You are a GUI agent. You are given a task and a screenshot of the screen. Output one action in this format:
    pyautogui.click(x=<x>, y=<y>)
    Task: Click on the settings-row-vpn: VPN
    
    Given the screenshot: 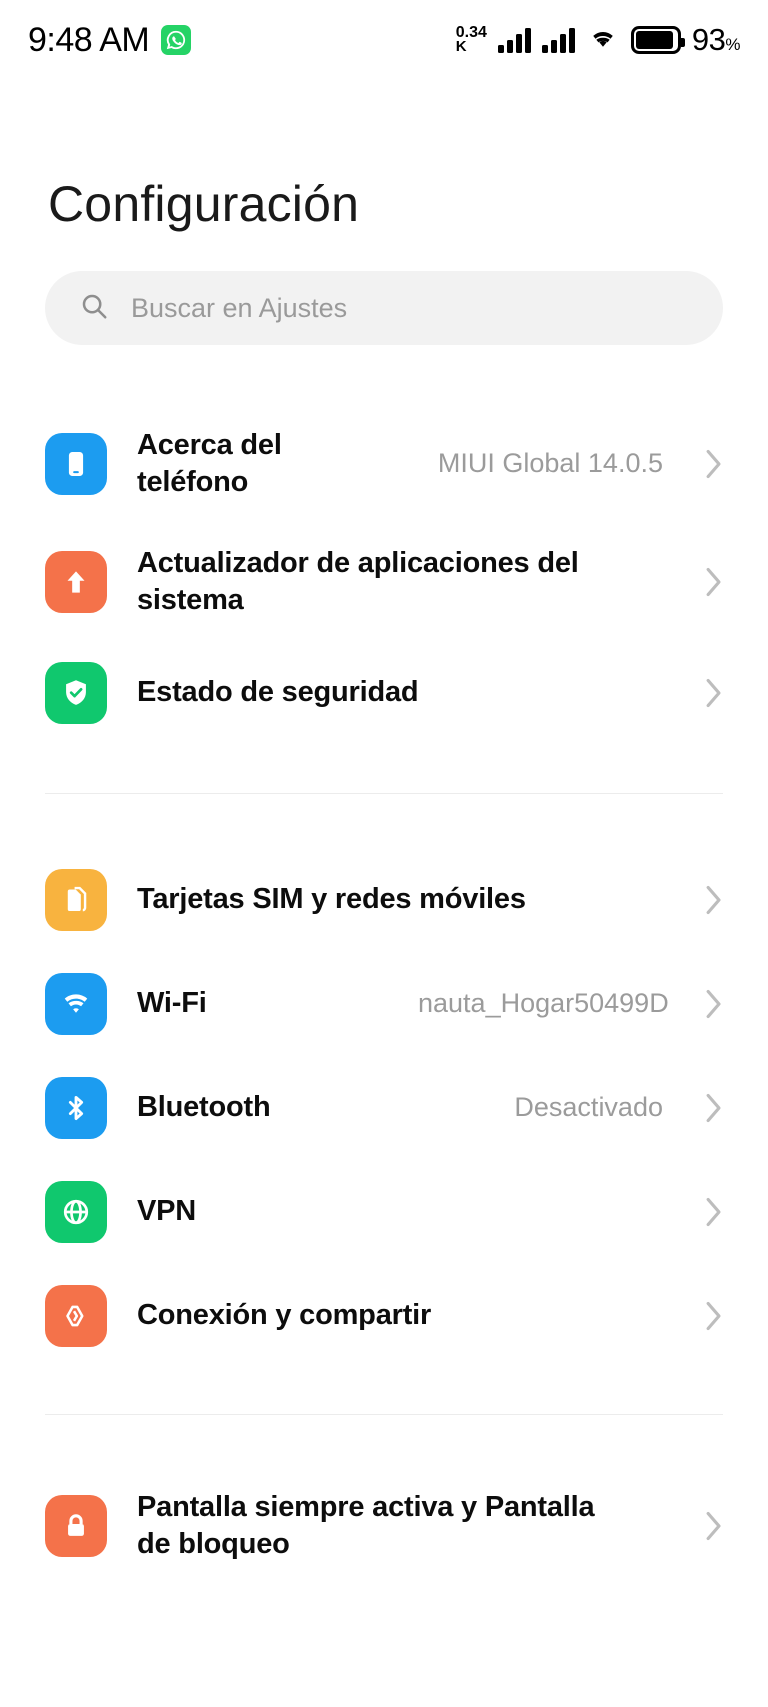 What is the action you would take?
    pyautogui.click(x=384, y=1212)
    